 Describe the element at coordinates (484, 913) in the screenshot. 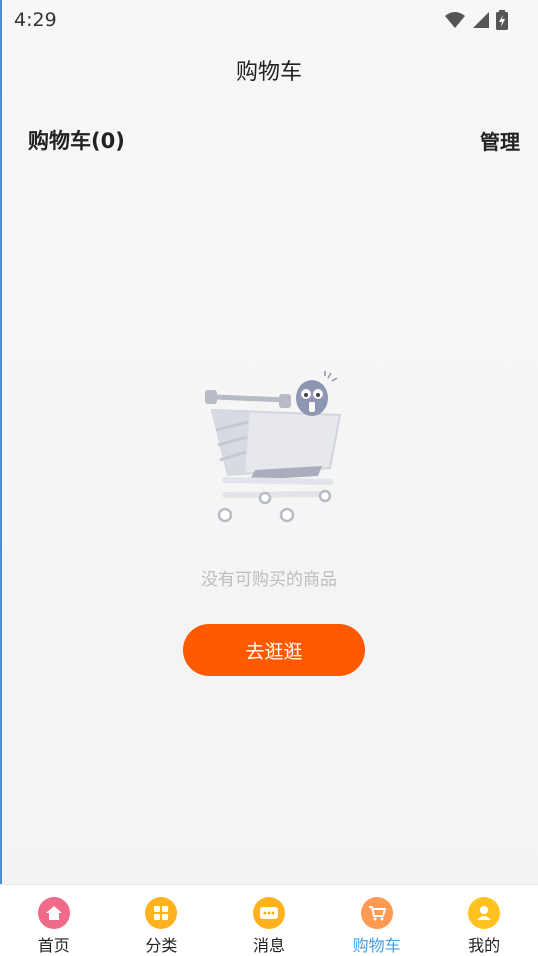

I see `profile-icon` at that location.